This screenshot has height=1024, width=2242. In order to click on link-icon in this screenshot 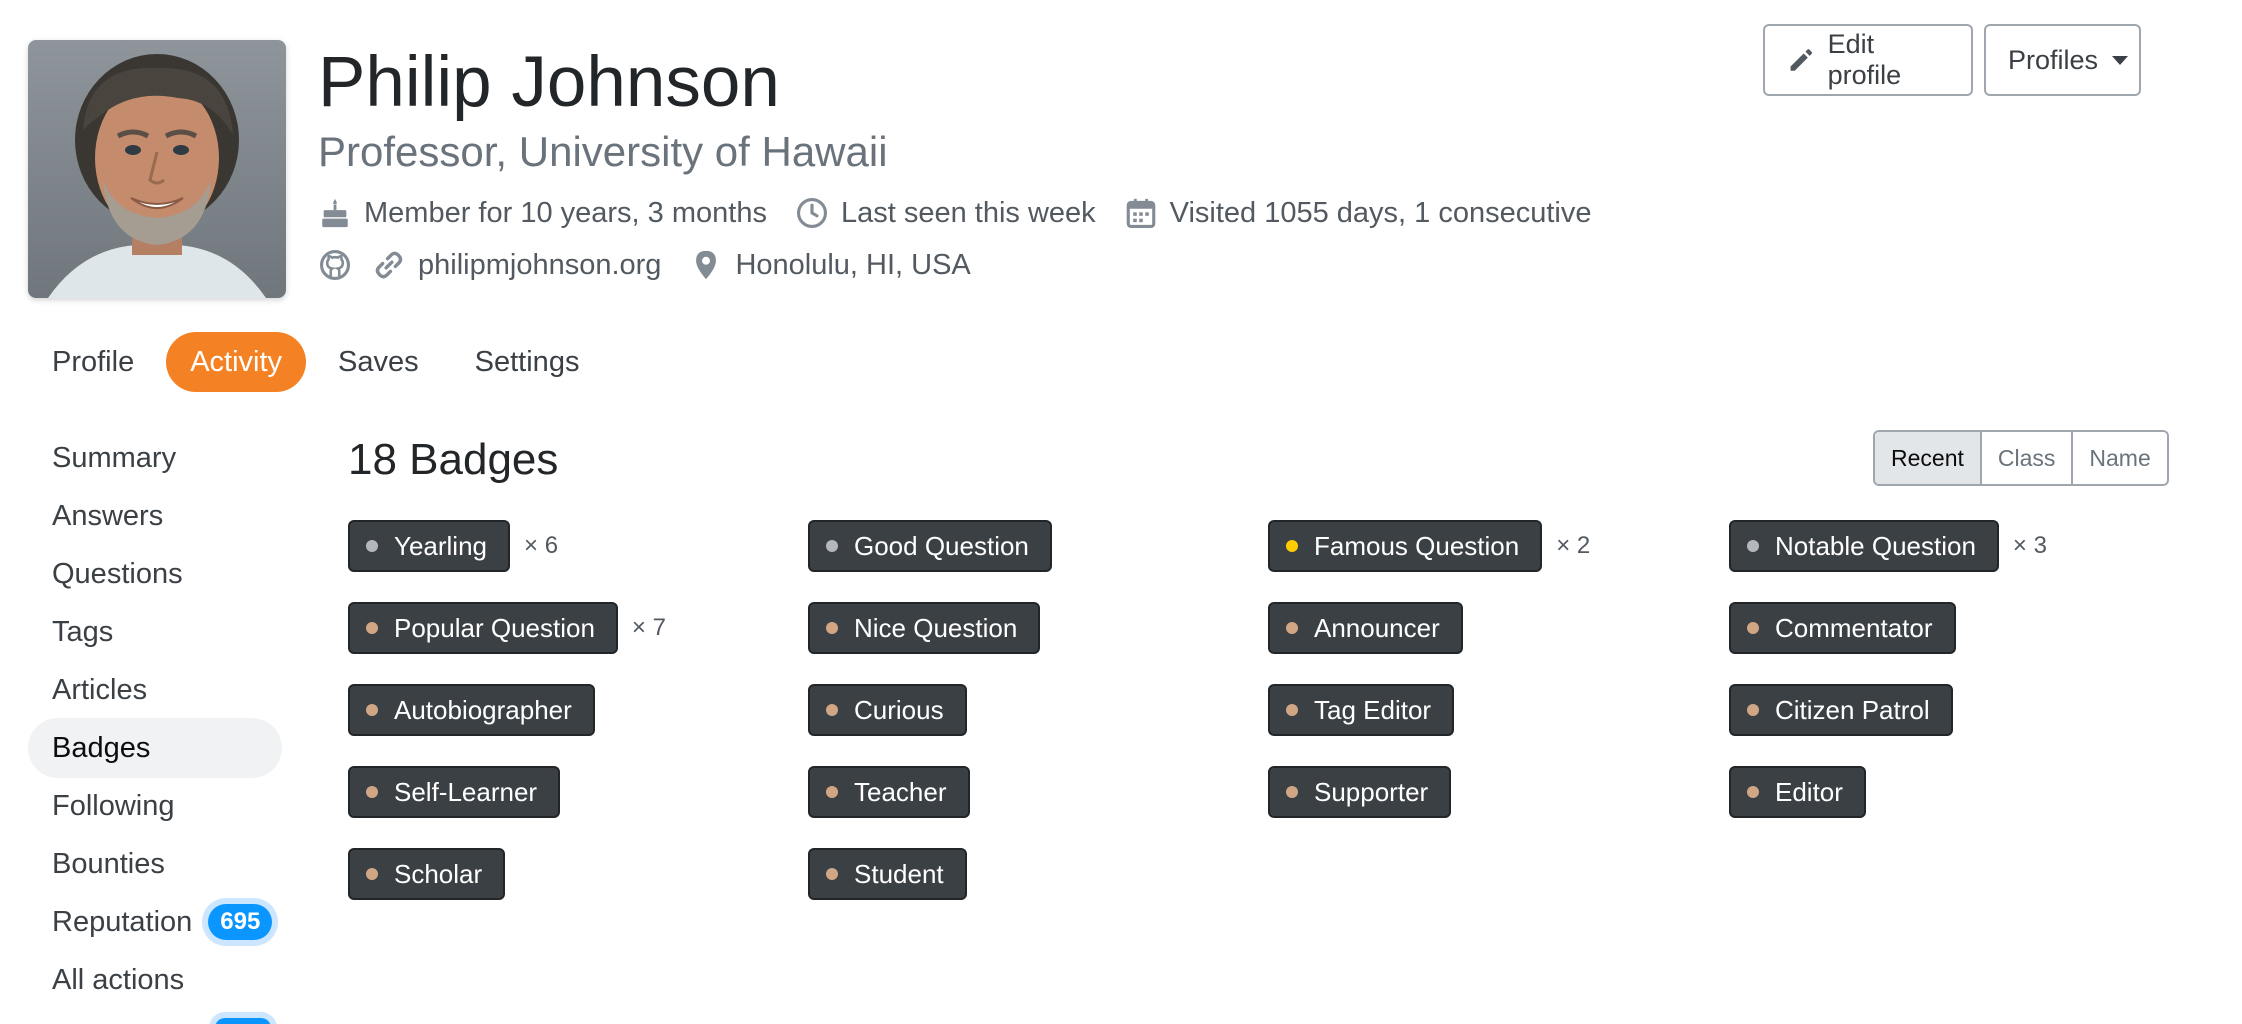, I will do `click(389, 265)`.